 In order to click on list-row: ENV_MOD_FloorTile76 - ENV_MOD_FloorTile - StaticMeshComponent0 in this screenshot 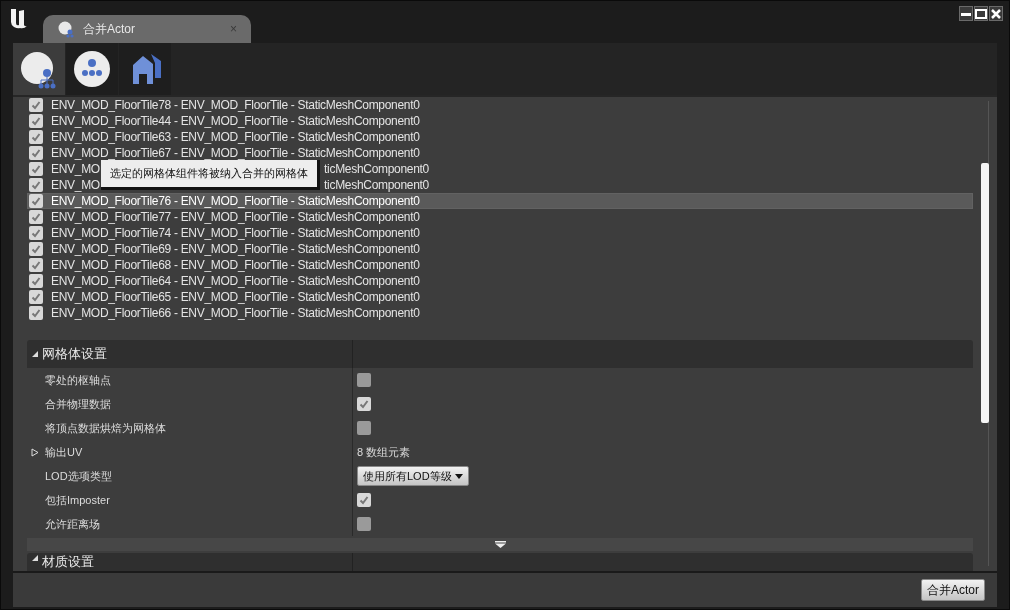, I will do `click(500, 201)`.